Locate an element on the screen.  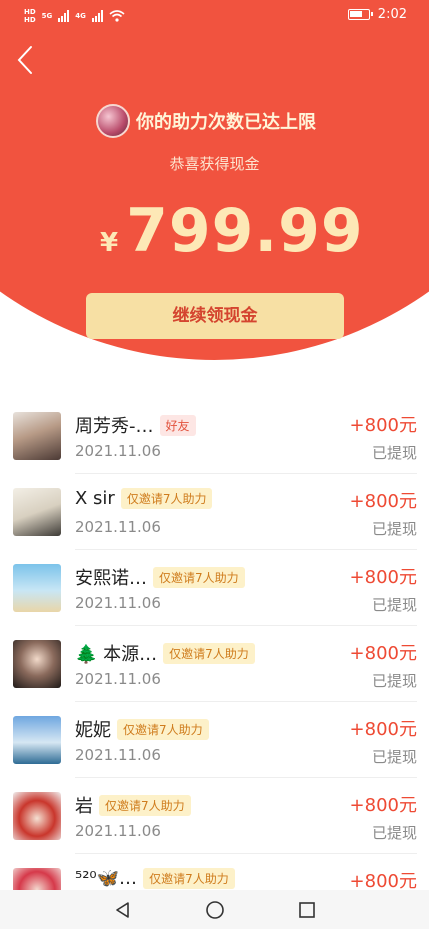
record-row: 妮妮 仅邀请7人助力 2021.11.06 +800元 已提现 is located at coordinates (214, 740).